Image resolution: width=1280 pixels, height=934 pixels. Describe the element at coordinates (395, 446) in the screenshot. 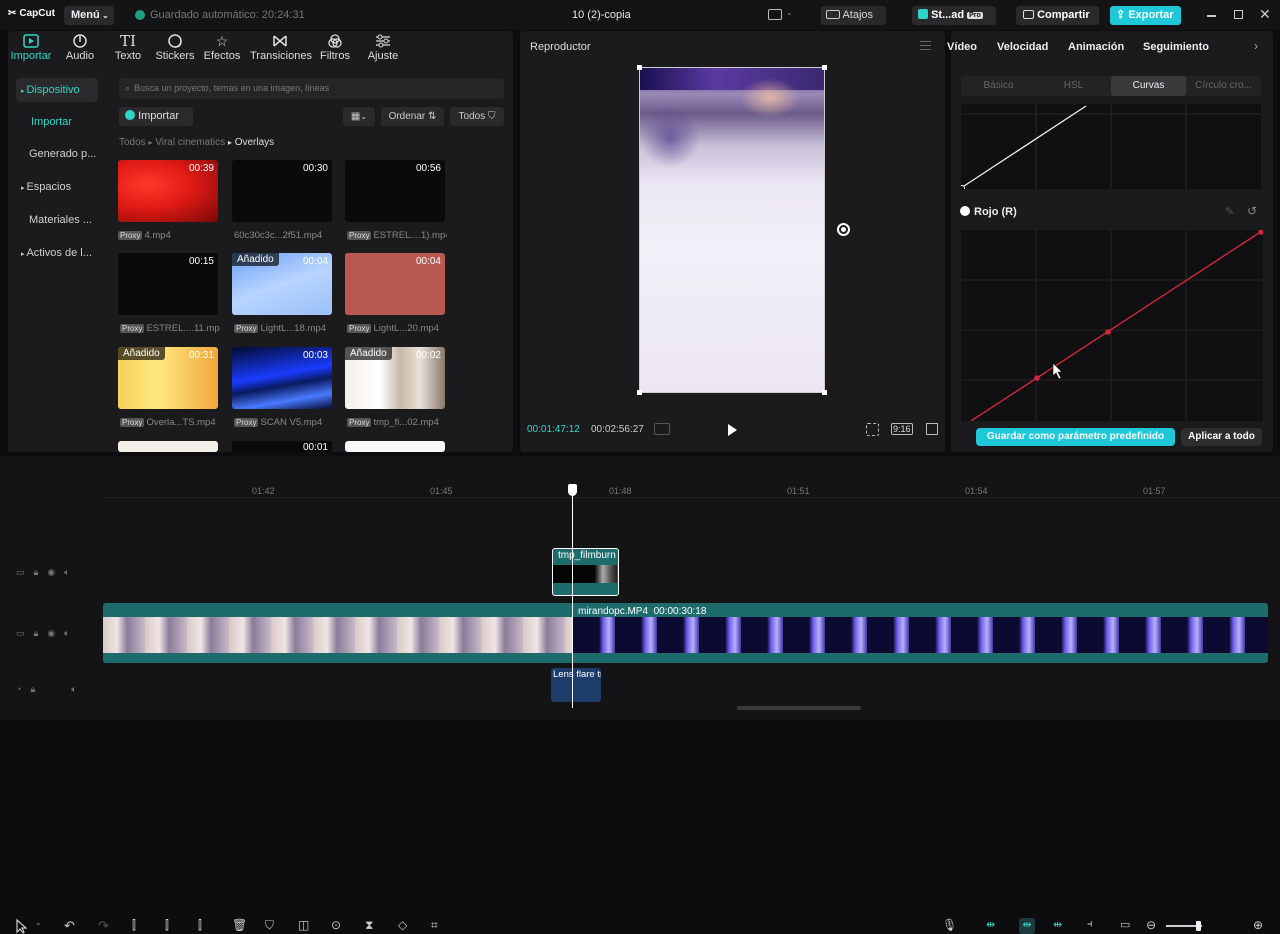

I see `media-thumb` at that location.